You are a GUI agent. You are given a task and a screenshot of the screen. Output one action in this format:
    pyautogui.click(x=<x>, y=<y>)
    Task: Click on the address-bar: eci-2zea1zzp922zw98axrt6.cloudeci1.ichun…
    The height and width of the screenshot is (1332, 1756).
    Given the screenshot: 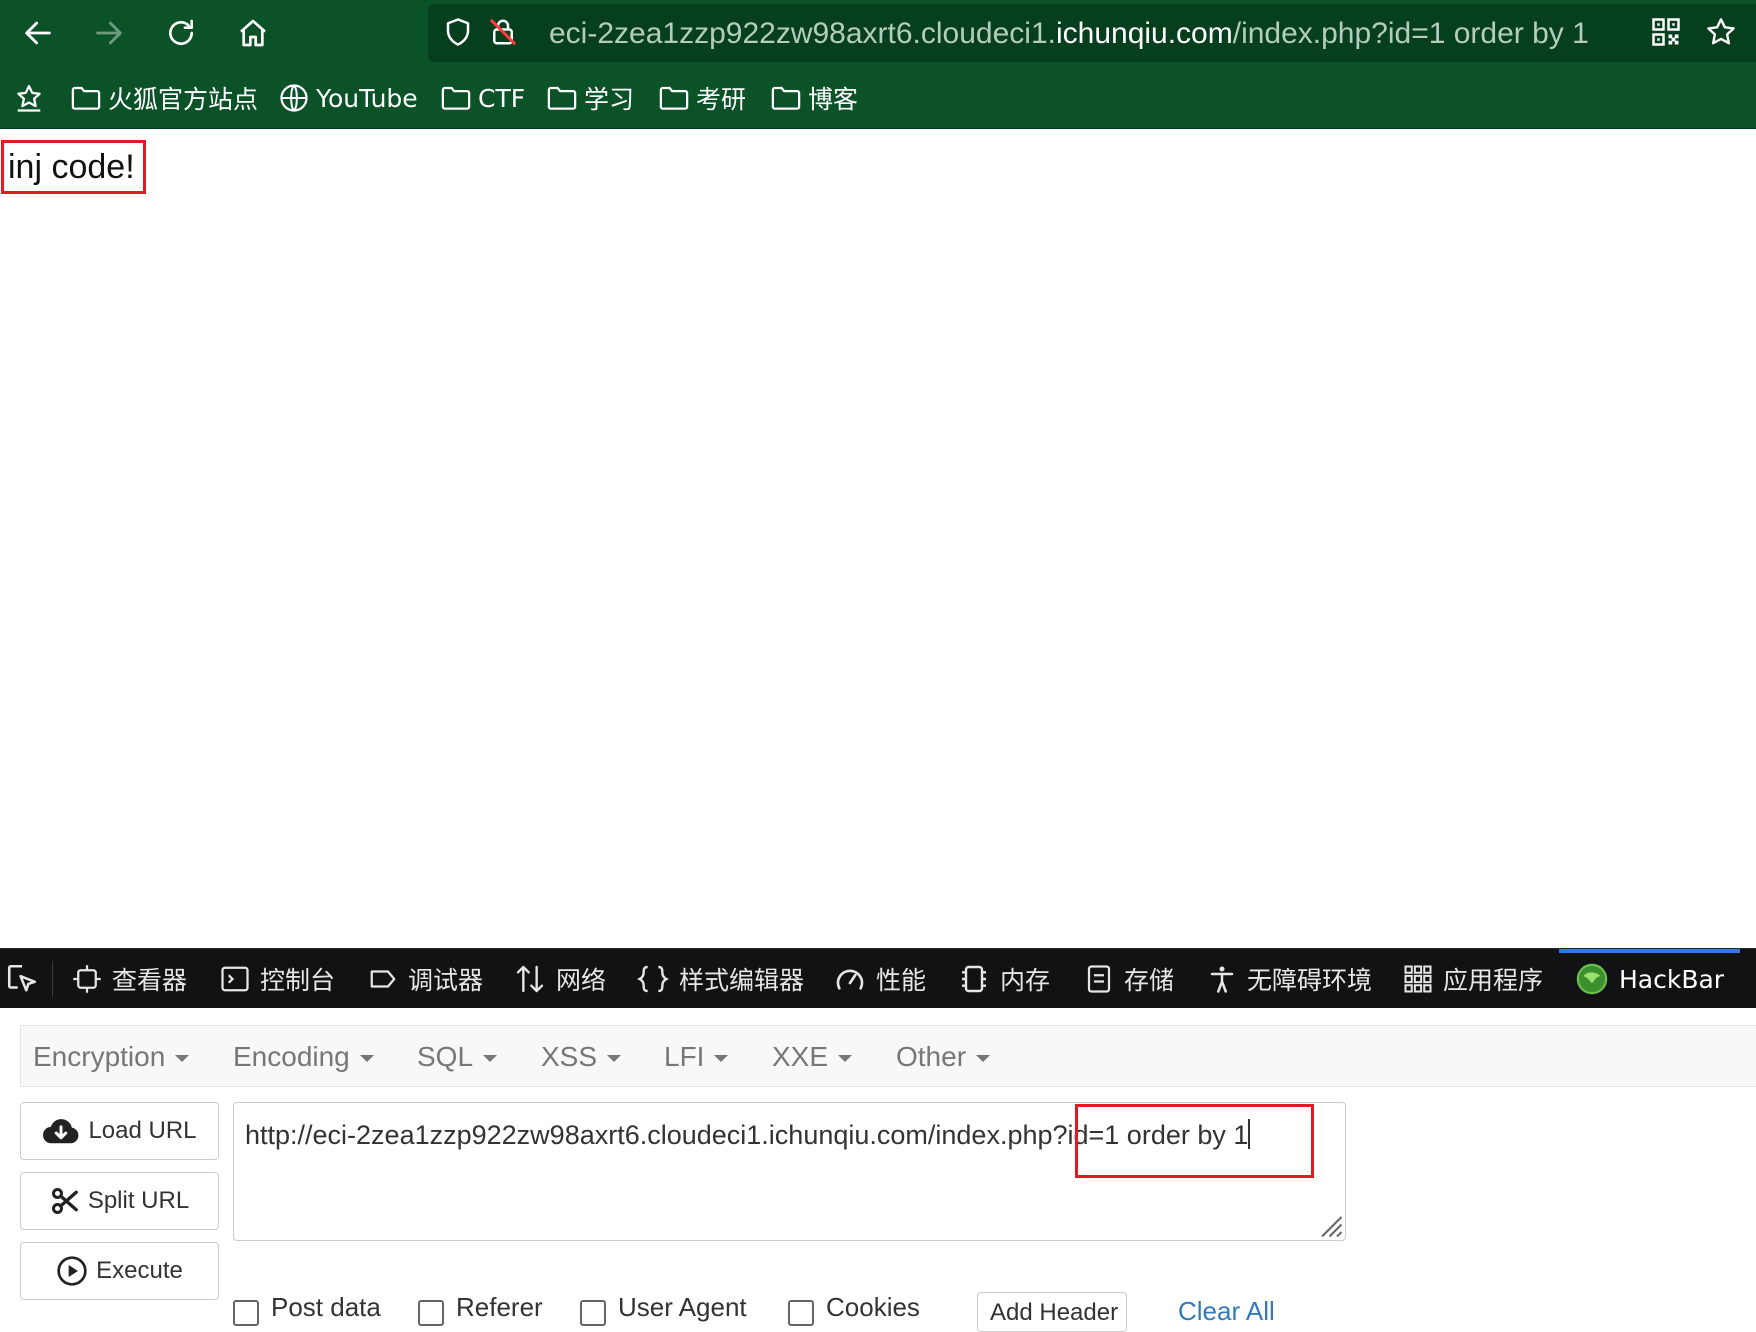 What is the action you would take?
    pyautogui.click(x=1092, y=33)
    